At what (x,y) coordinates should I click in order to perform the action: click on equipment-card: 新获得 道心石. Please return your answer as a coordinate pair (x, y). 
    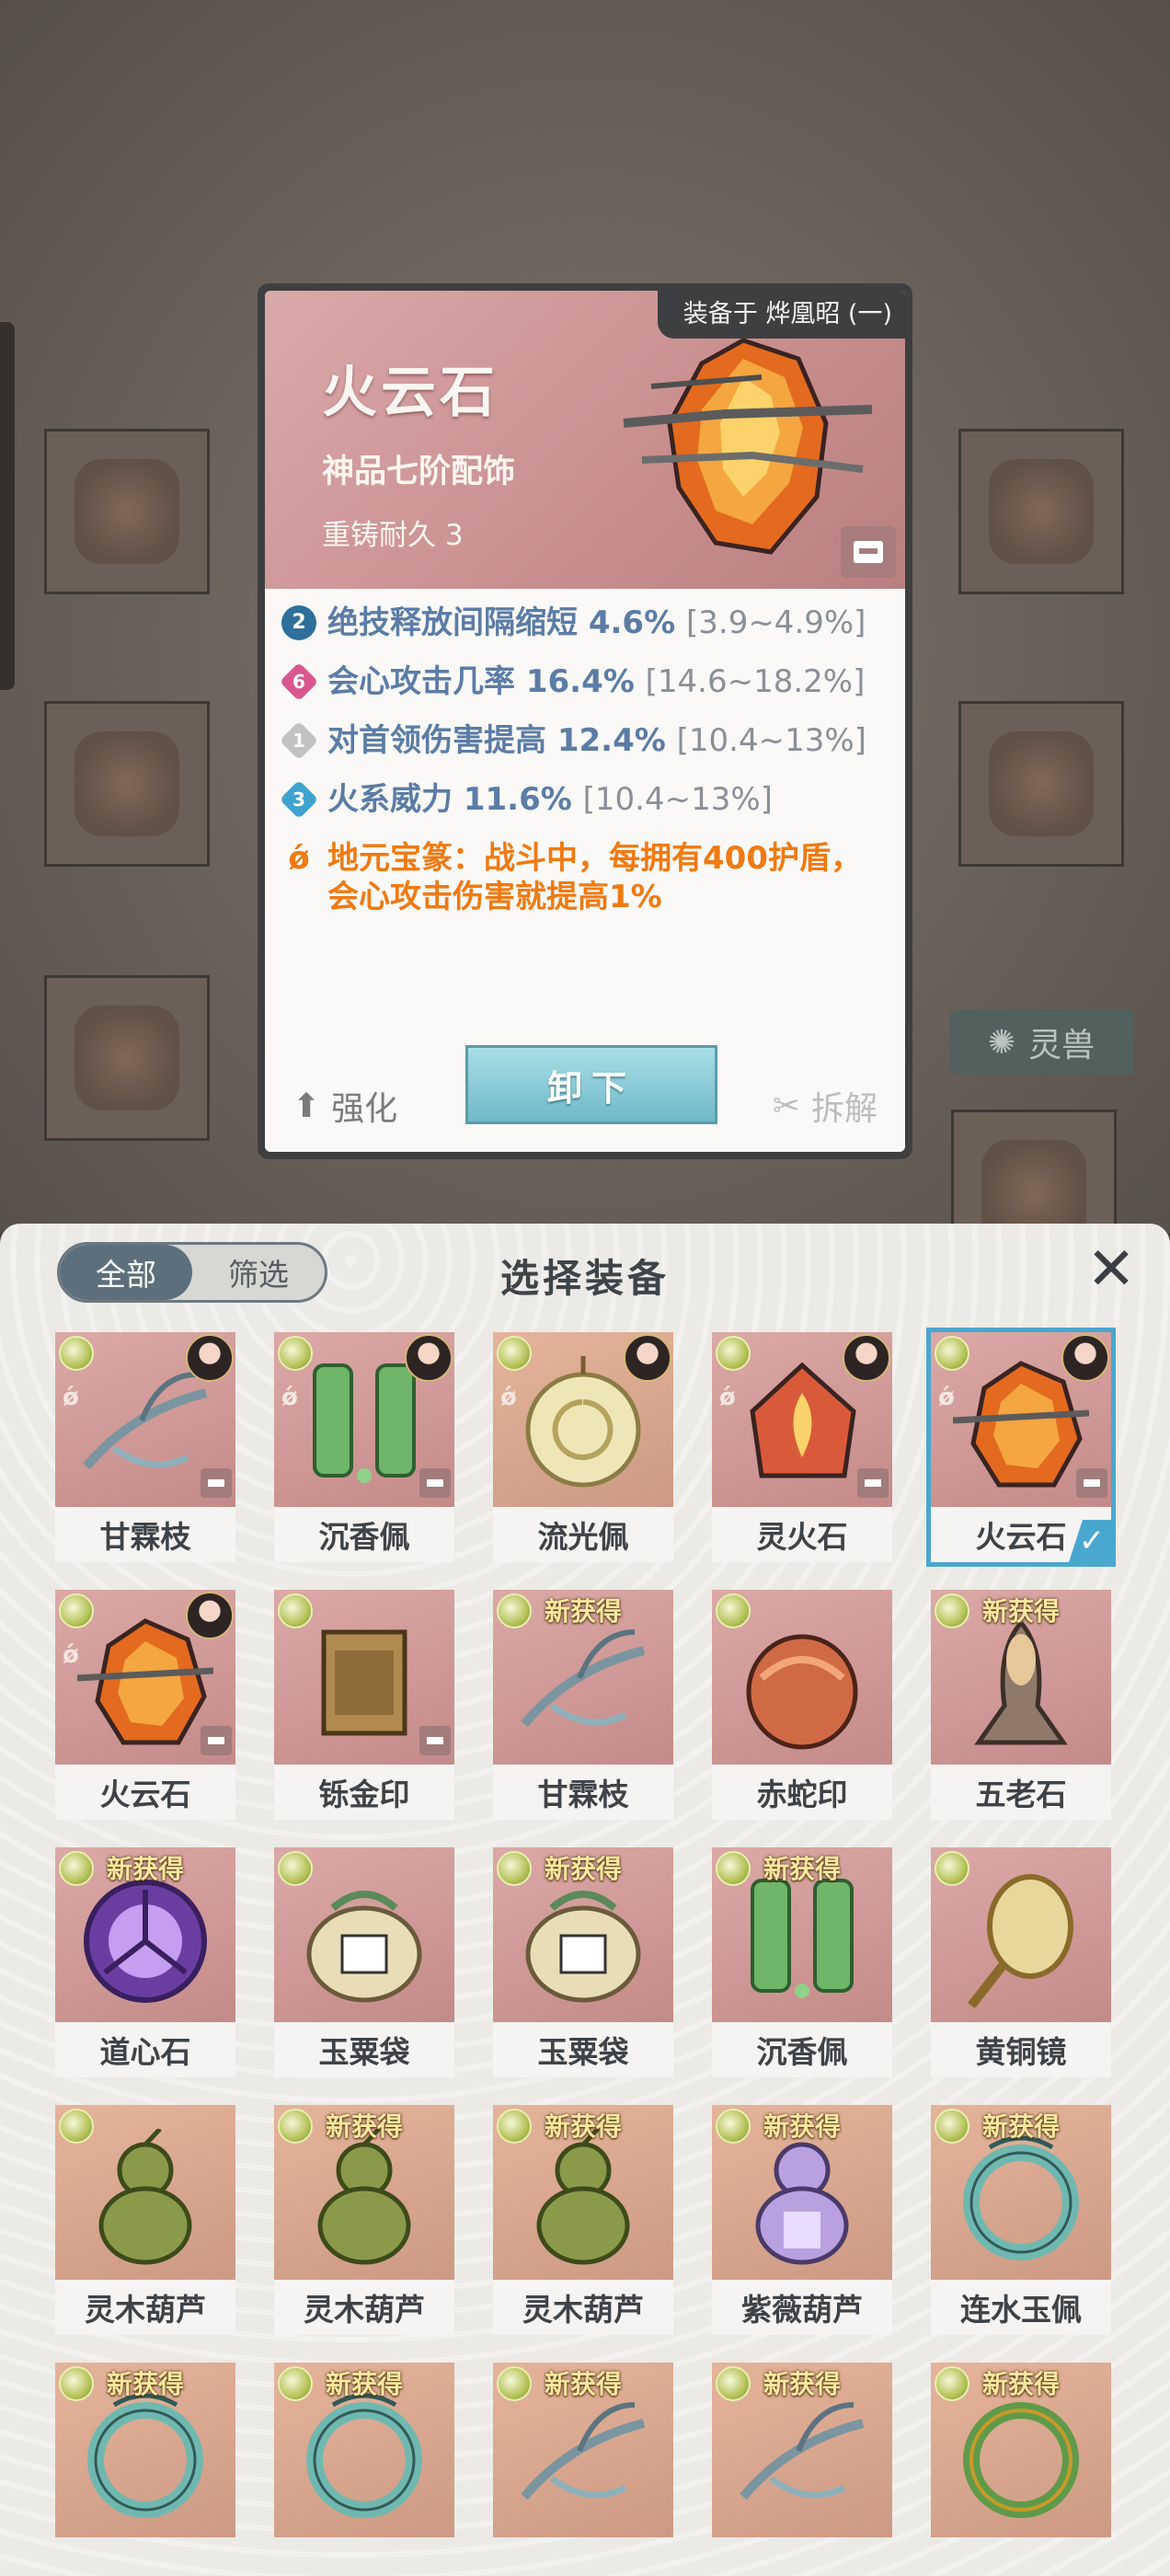
    Looking at the image, I should click on (145, 1962).